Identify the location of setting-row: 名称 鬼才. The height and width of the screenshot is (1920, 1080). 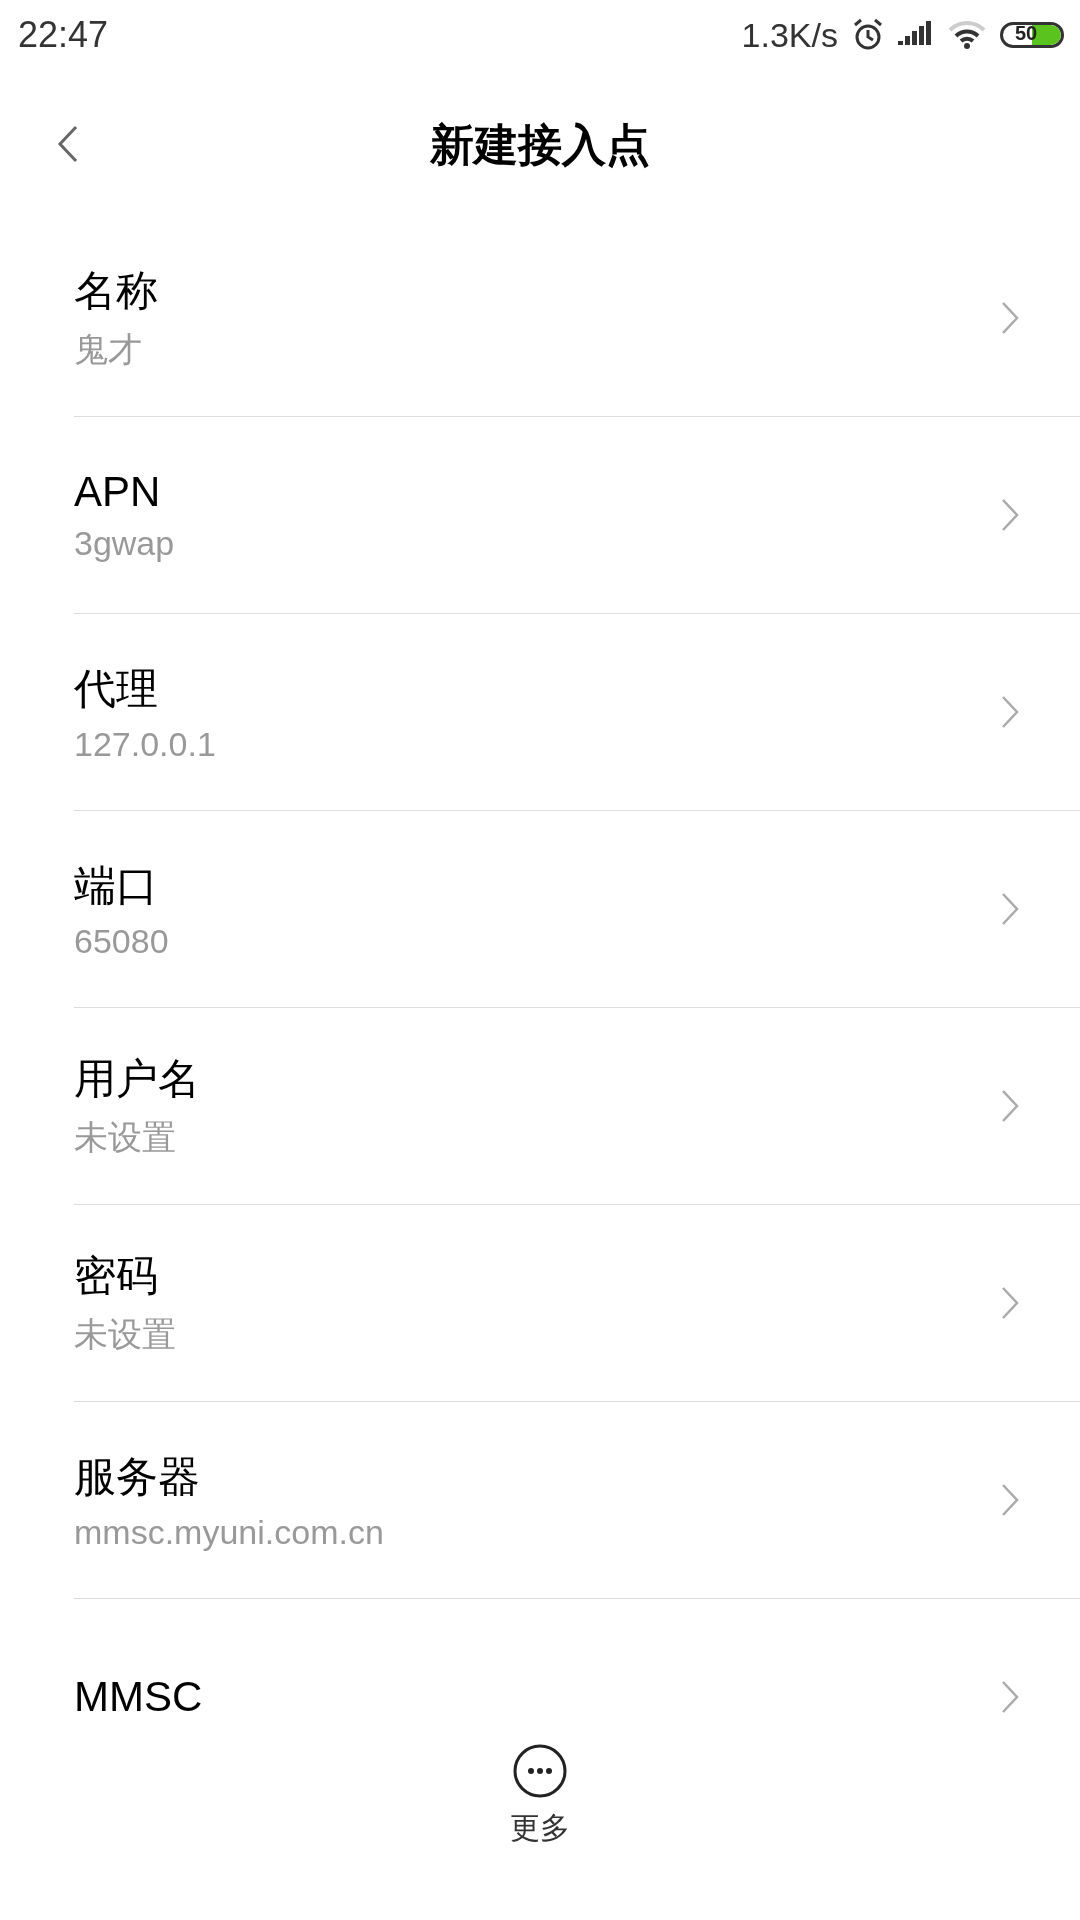
(577, 318).